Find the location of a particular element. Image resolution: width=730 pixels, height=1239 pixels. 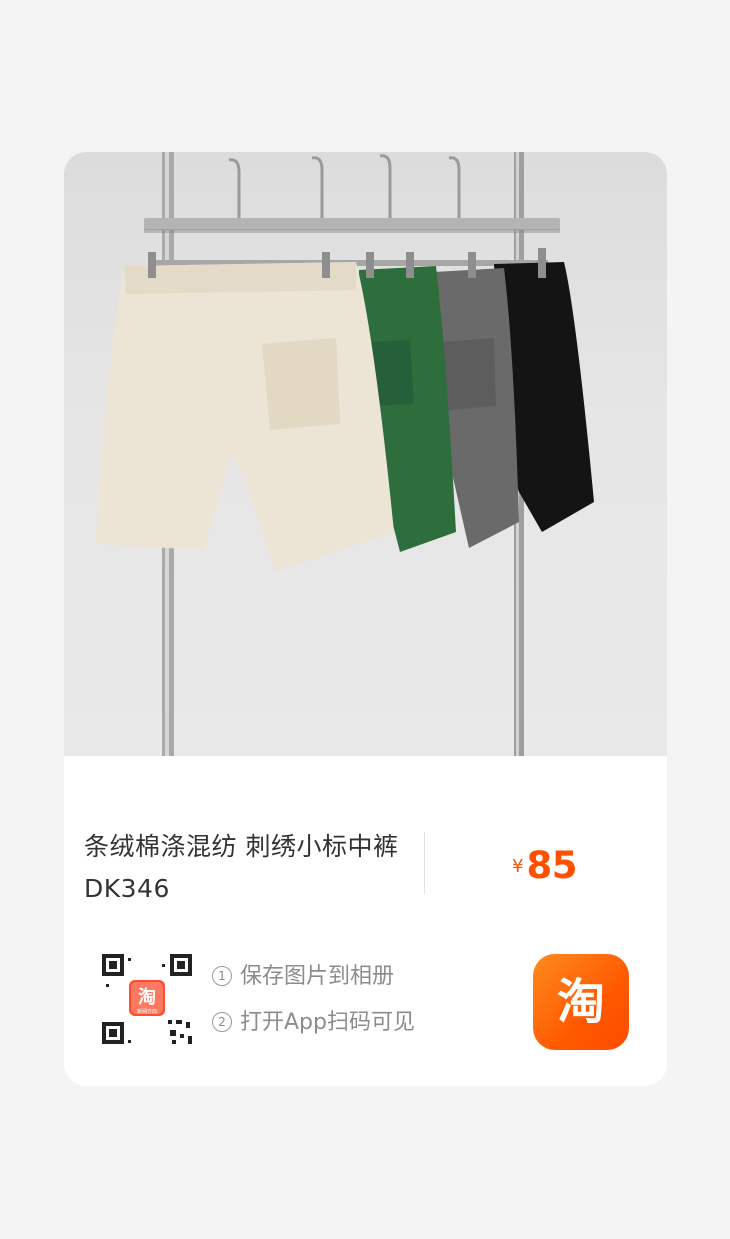

qr-code-icon: 淘 新网方向 is located at coordinates (147, 1000).